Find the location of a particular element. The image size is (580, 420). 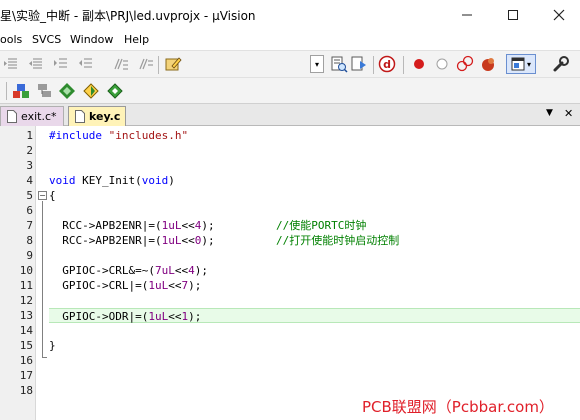

menu-help: Help is located at coordinates (136, 39).